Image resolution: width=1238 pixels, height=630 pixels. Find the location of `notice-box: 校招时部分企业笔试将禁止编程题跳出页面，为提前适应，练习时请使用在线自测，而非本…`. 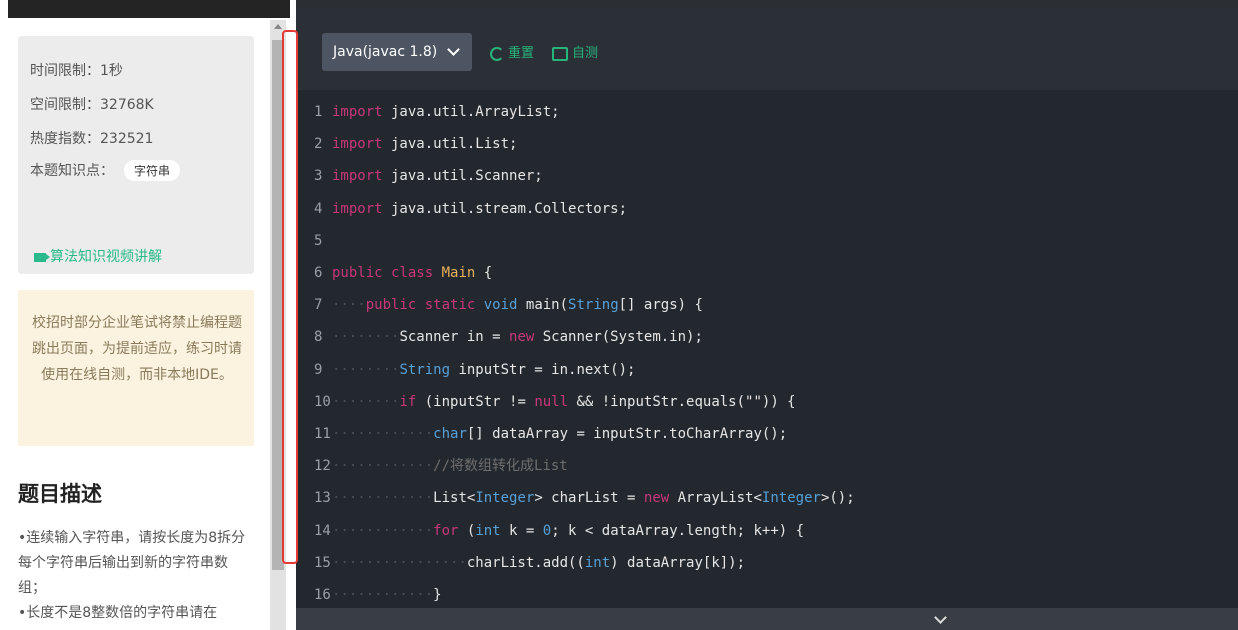

notice-box: 校招时部分企业笔试将禁止编程题跳出页面，为提前适应，练习时请使用在线自测，而非本… is located at coordinates (136, 368).